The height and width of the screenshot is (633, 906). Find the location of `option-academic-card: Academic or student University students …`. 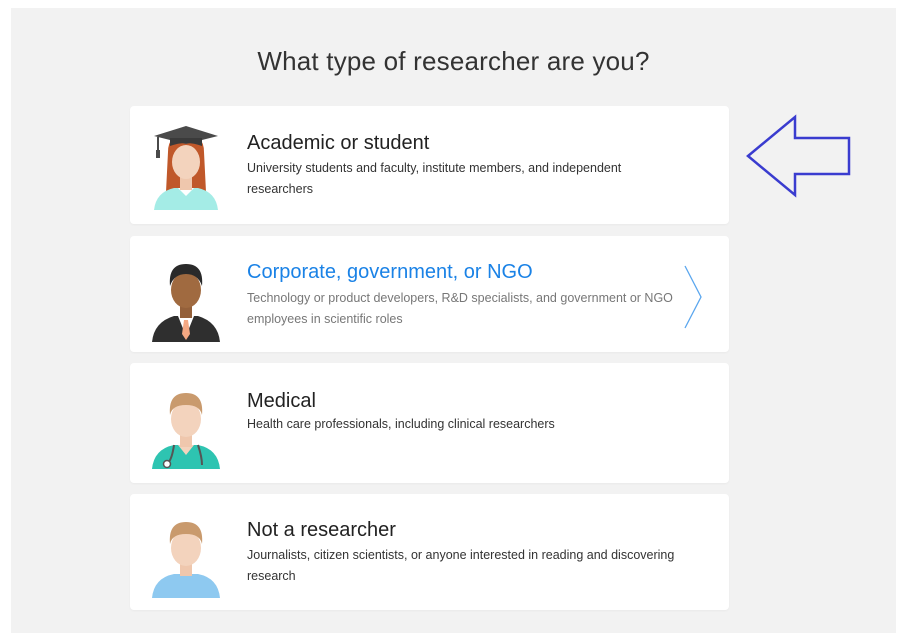

option-academic-card: Academic or student University students … is located at coordinates (429, 165).